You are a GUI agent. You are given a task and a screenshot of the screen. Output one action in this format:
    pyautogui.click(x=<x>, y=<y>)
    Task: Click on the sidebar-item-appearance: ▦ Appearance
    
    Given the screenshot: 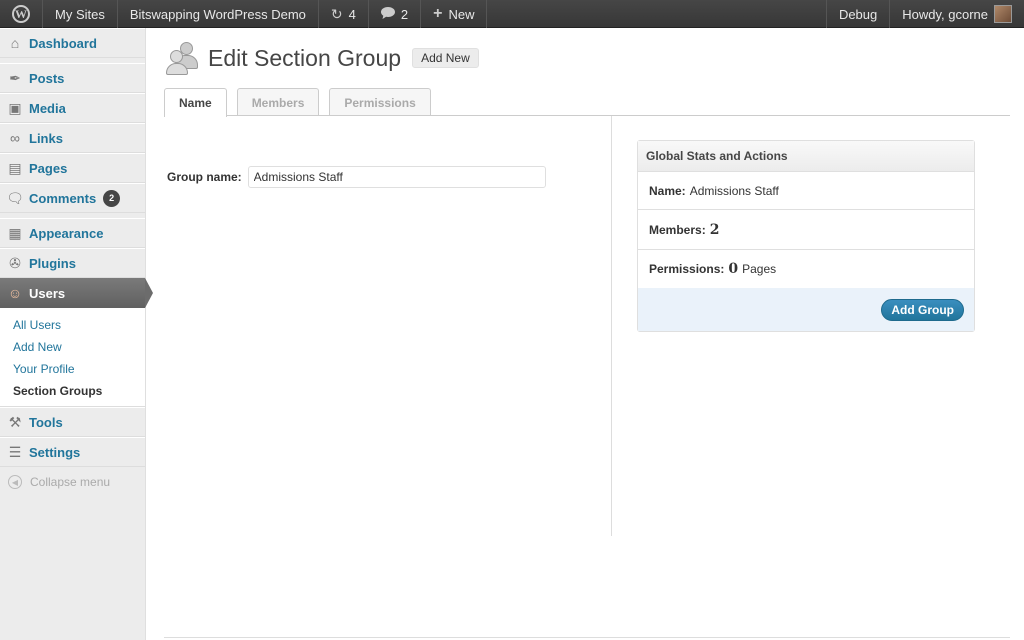 What is the action you would take?
    pyautogui.click(x=72, y=233)
    